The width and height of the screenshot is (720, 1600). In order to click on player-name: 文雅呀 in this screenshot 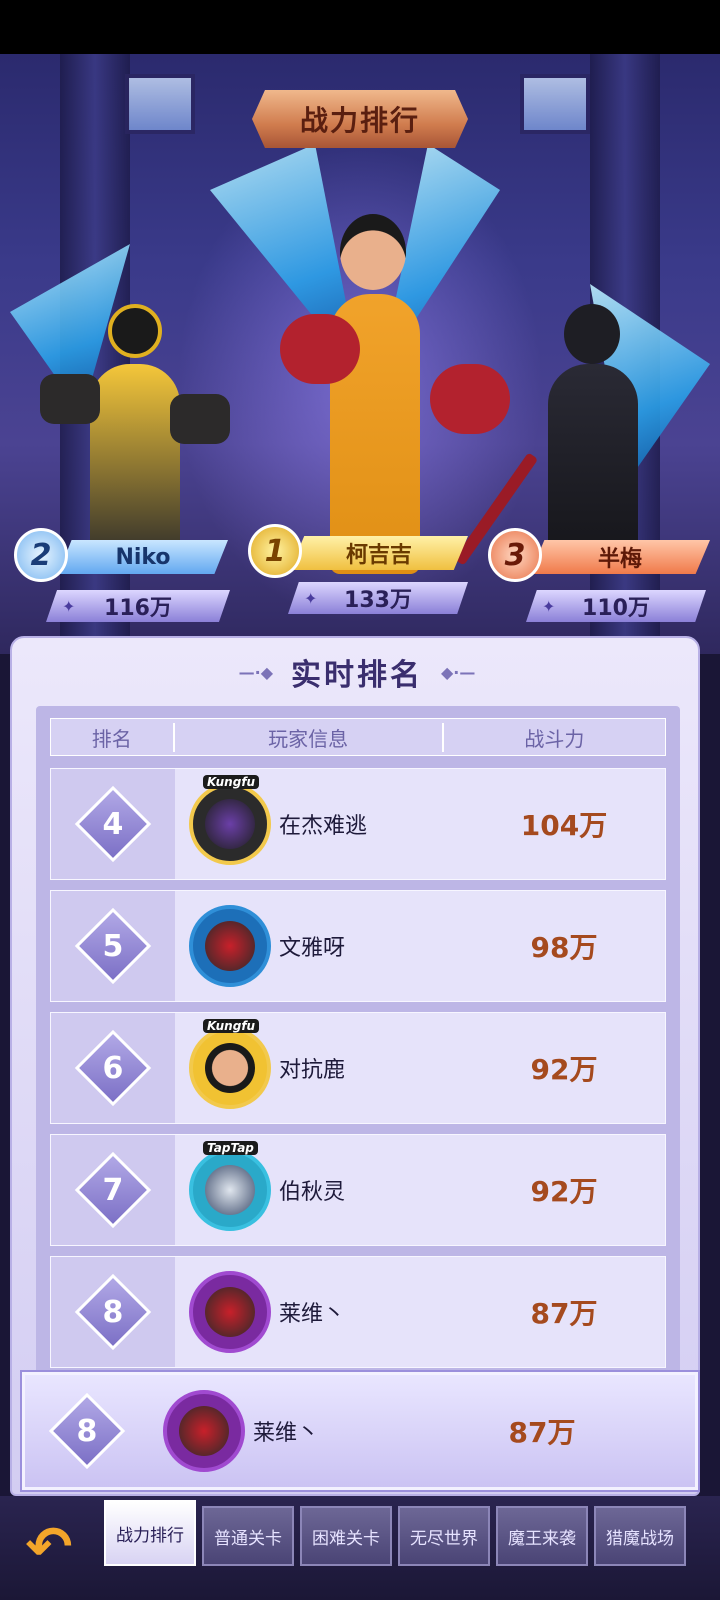, I will do `click(312, 948)`.